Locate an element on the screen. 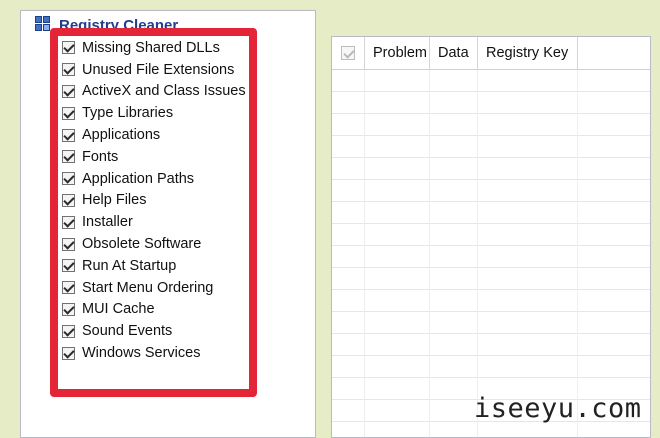  category-label: Unused File Extensions is located at coordinates (158, 69).